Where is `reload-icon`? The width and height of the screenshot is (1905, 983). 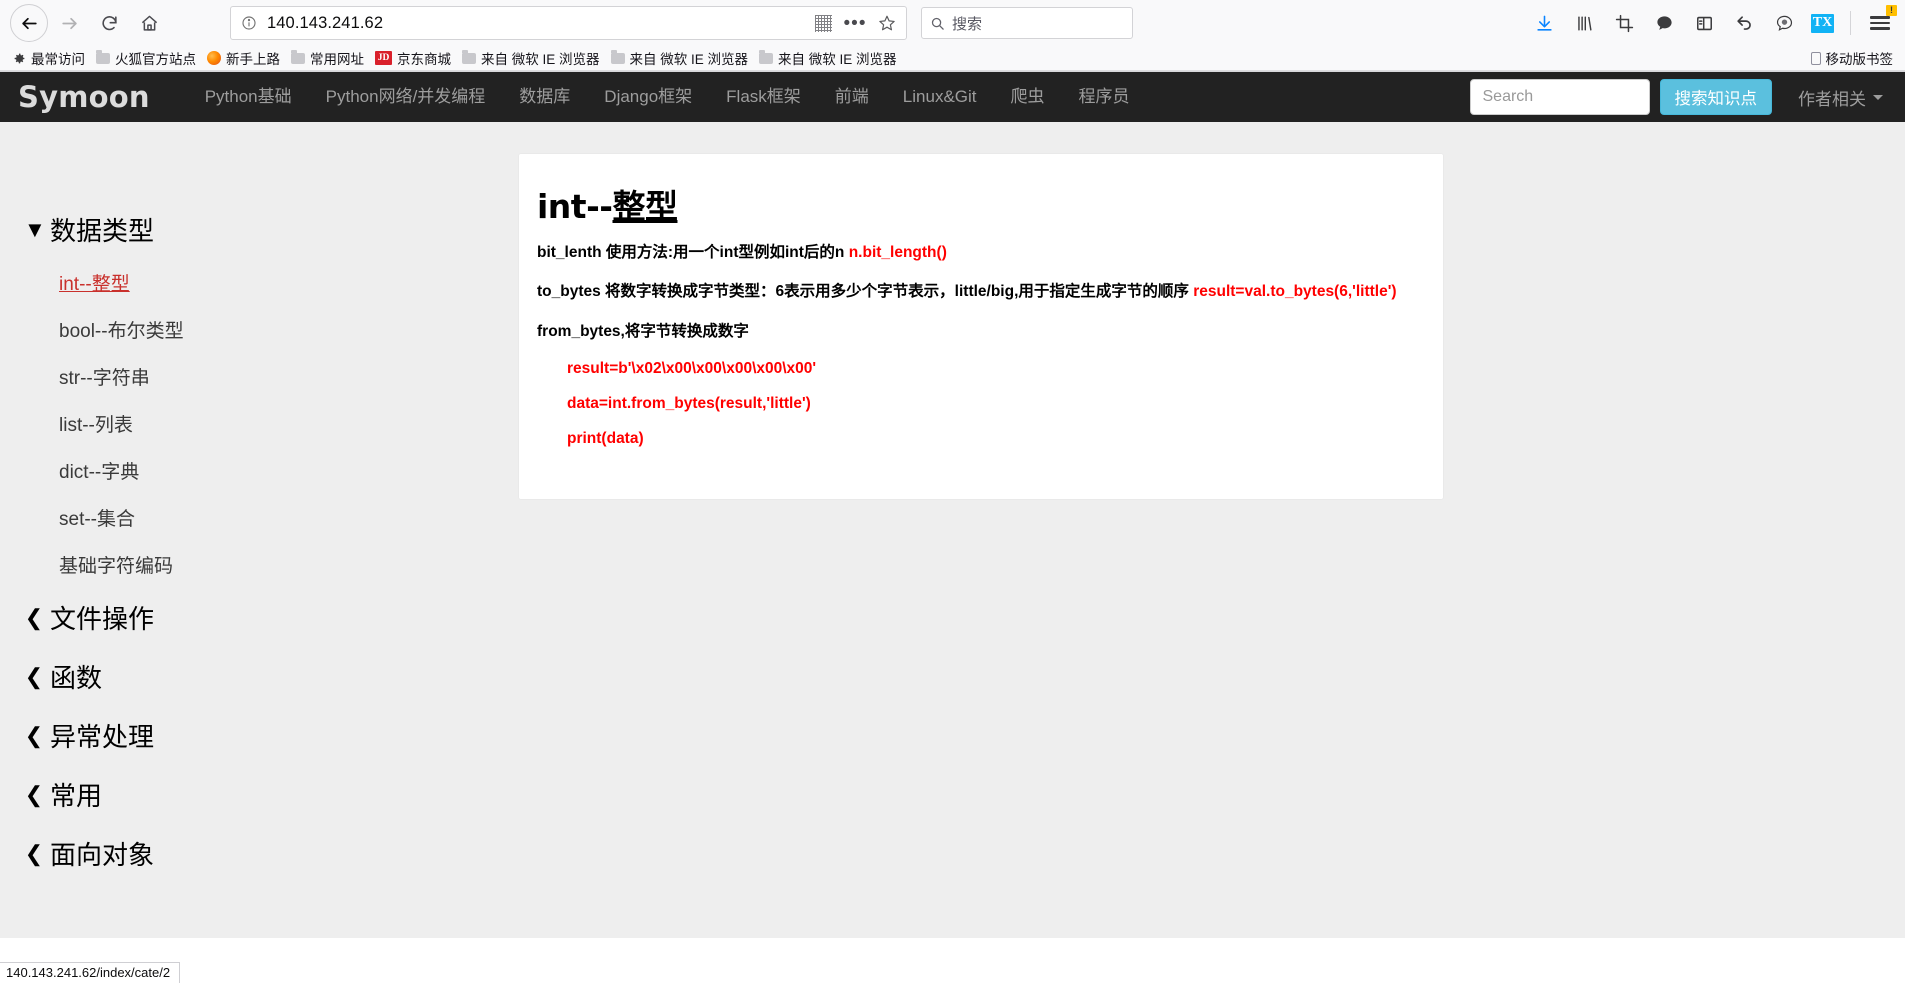
reload-icon is located at coordinates (109, 23).